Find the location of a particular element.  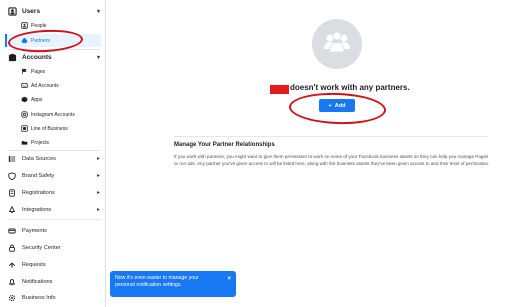

users-section-label: Users is located at coordinates (31, 11).